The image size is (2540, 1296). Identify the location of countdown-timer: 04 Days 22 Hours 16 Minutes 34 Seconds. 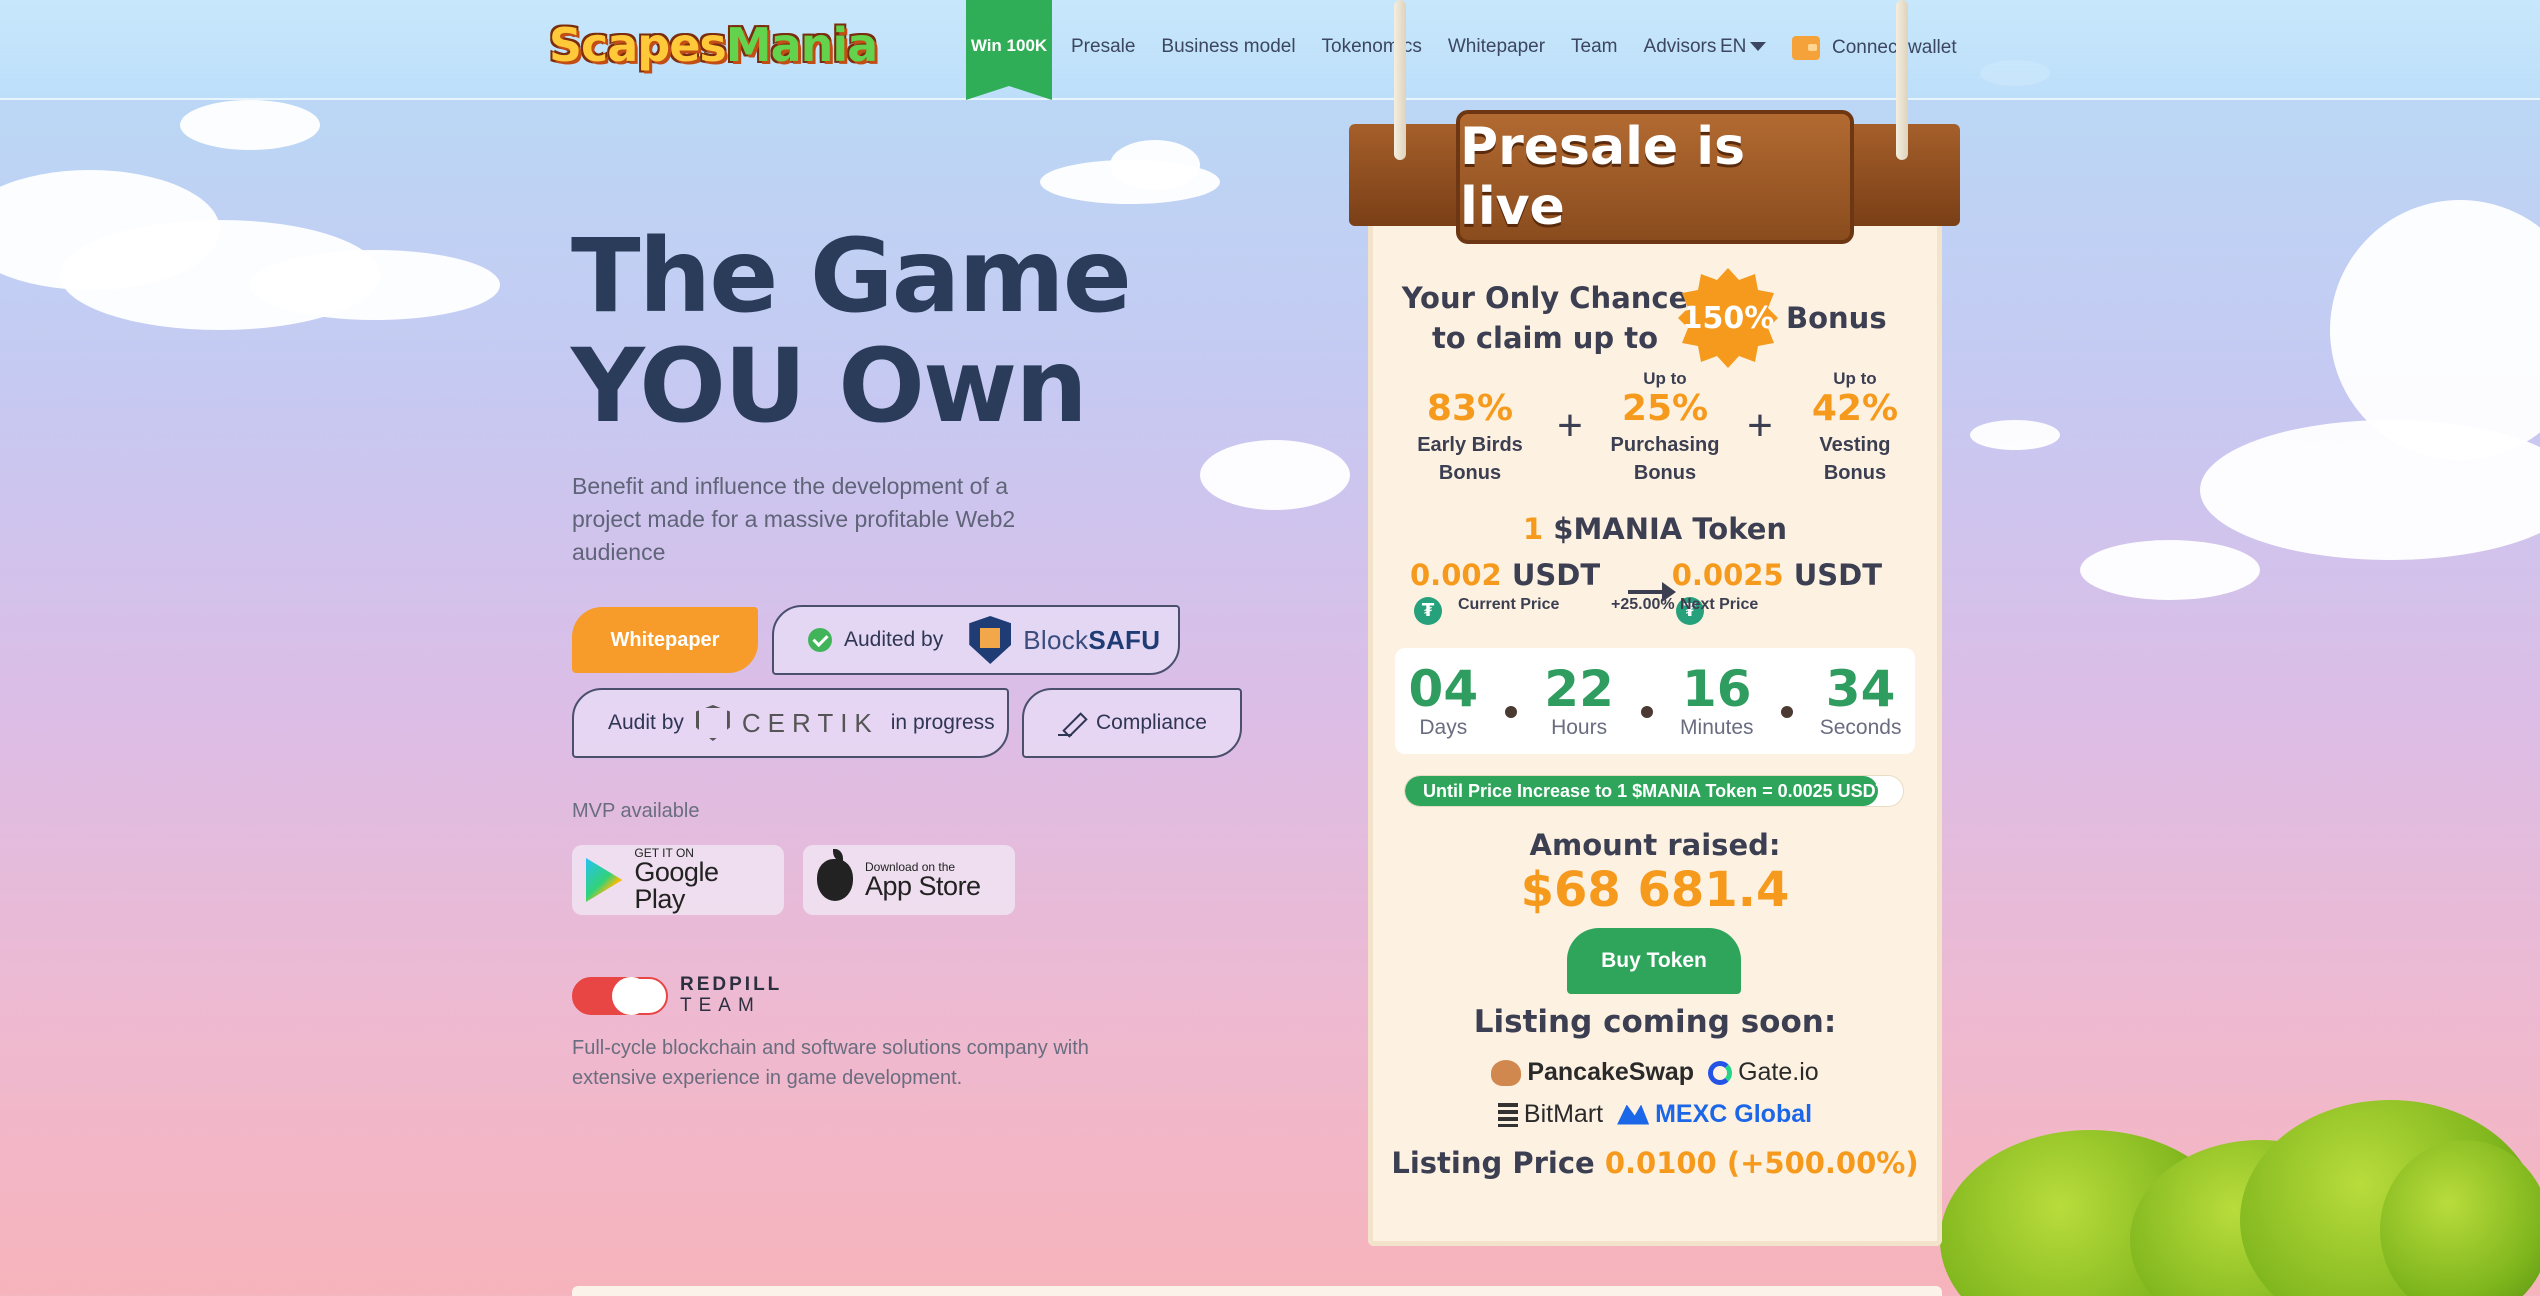
(1655, 701).